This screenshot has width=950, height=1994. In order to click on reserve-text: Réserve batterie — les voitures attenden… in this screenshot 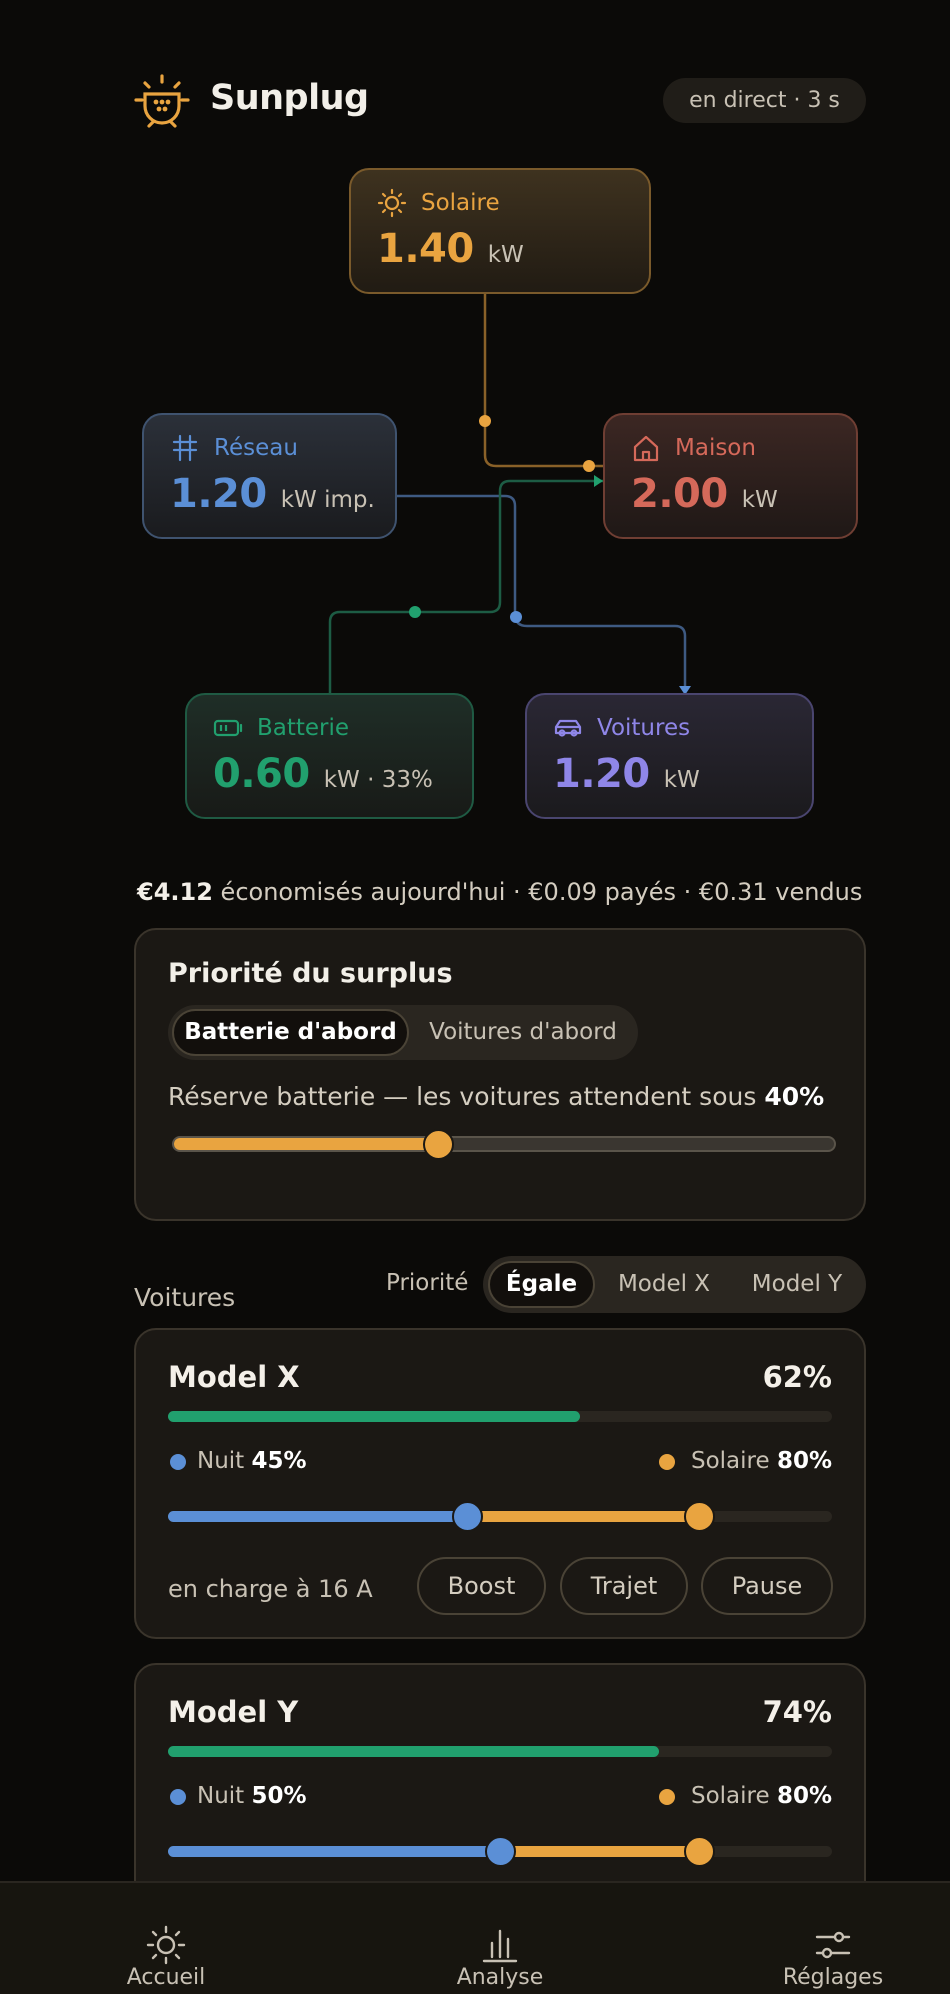, I will do `click(496, 1096)`.